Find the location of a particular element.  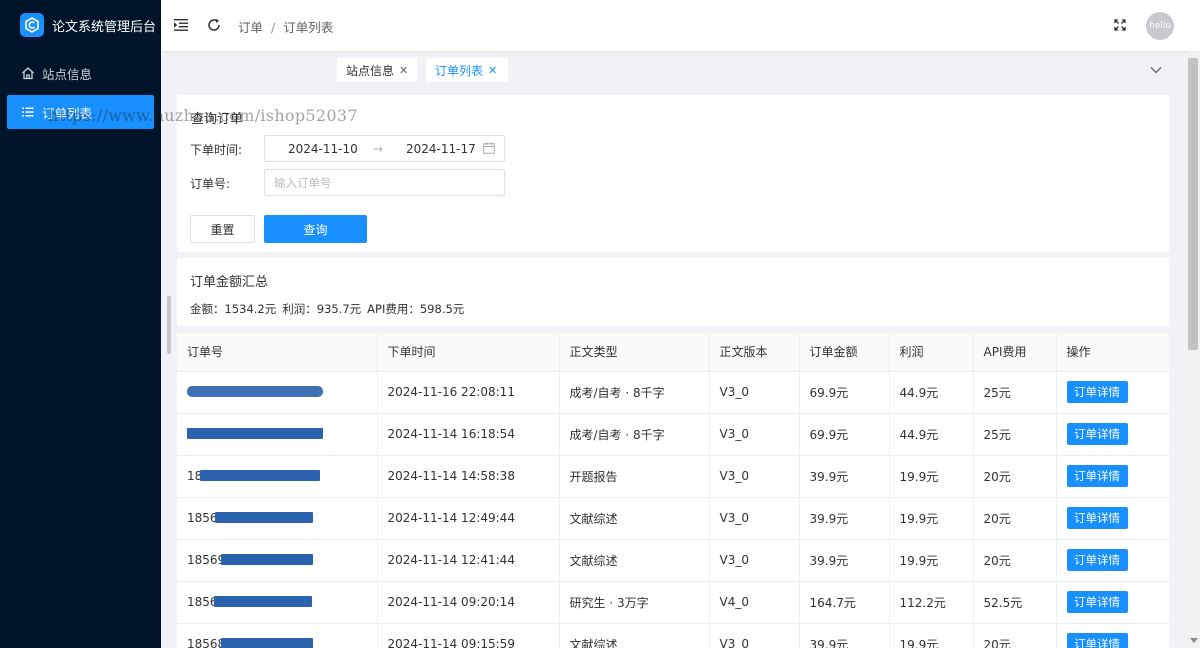

order-type: 成考/自考 · 8千字 is located at coordinates (634, 434).